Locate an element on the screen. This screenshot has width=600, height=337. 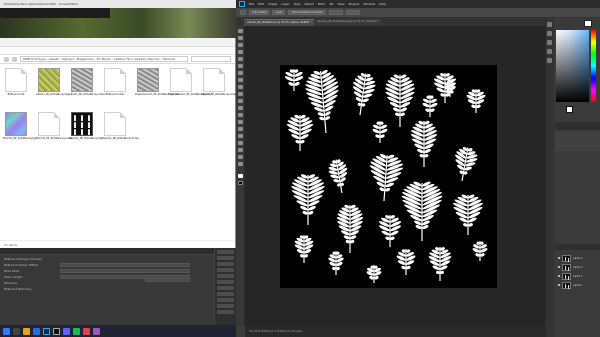
shape-tool-icon is located at coordinates (240, 150).